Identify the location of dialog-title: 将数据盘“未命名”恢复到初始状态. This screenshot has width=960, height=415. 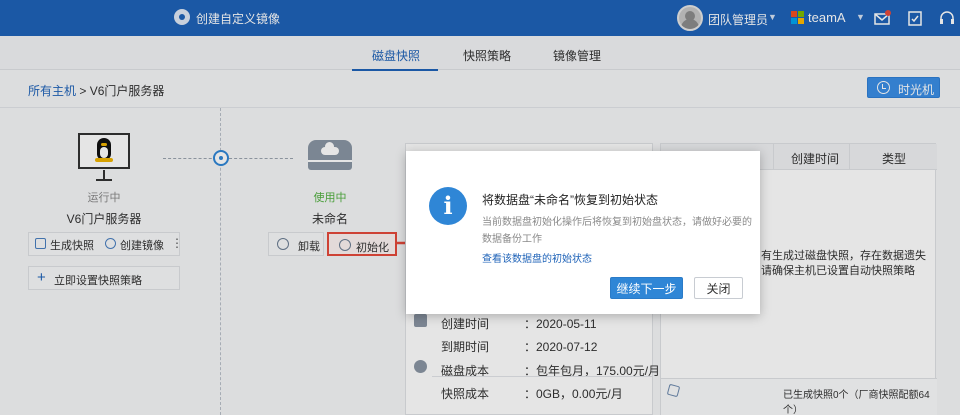
(570, 200).